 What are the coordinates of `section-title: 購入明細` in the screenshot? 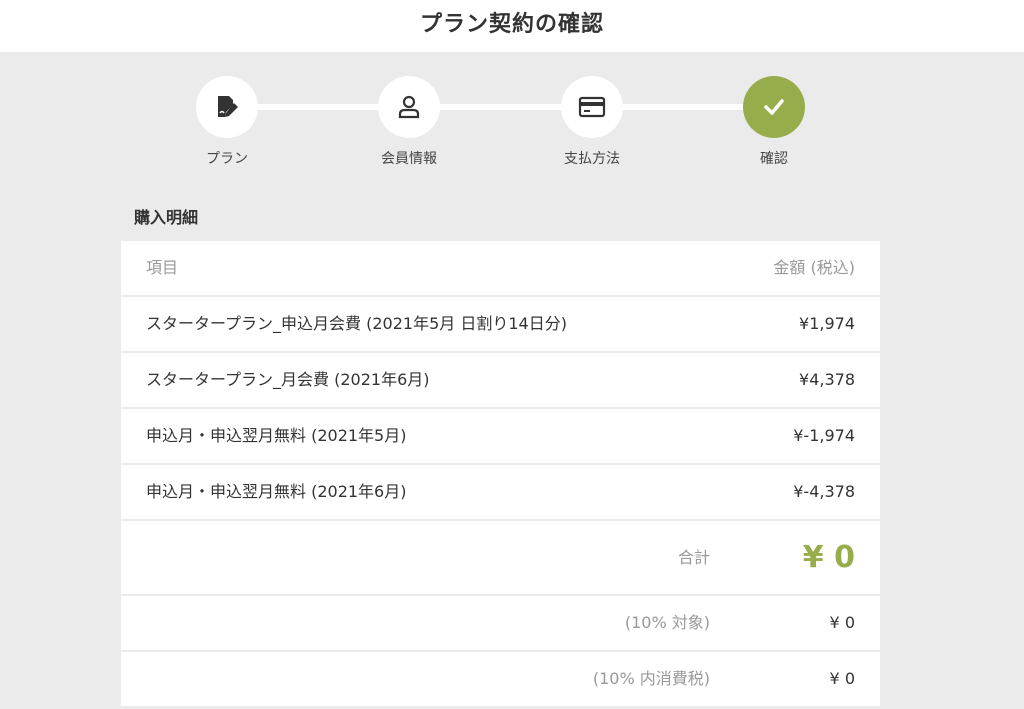 It's located at (166, 217).